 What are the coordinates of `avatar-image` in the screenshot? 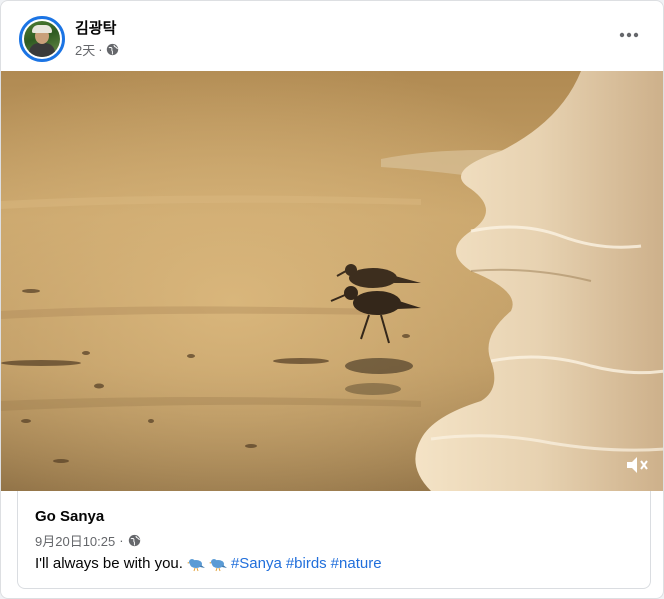 It's located at (42, 39).